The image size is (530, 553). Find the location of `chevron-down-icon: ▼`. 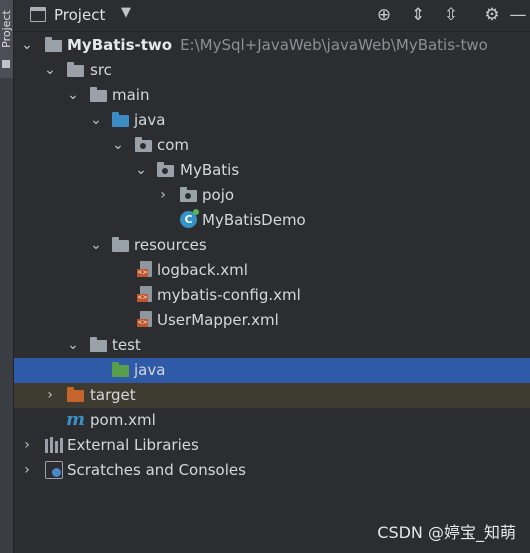

chevron-down-icon: ▼ is located at coordinates (126, 12).